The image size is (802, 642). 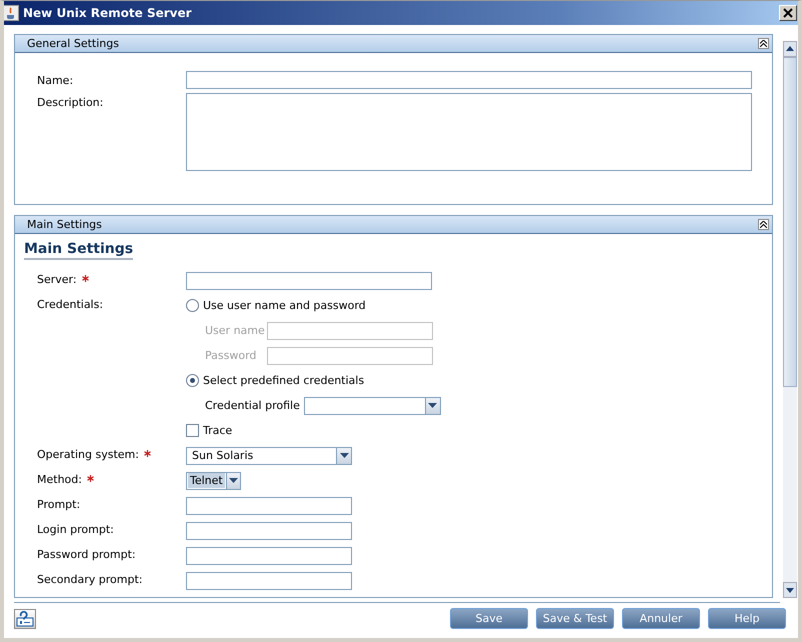 I want to click on dialog-button: Save, so click(x=489, y=618).